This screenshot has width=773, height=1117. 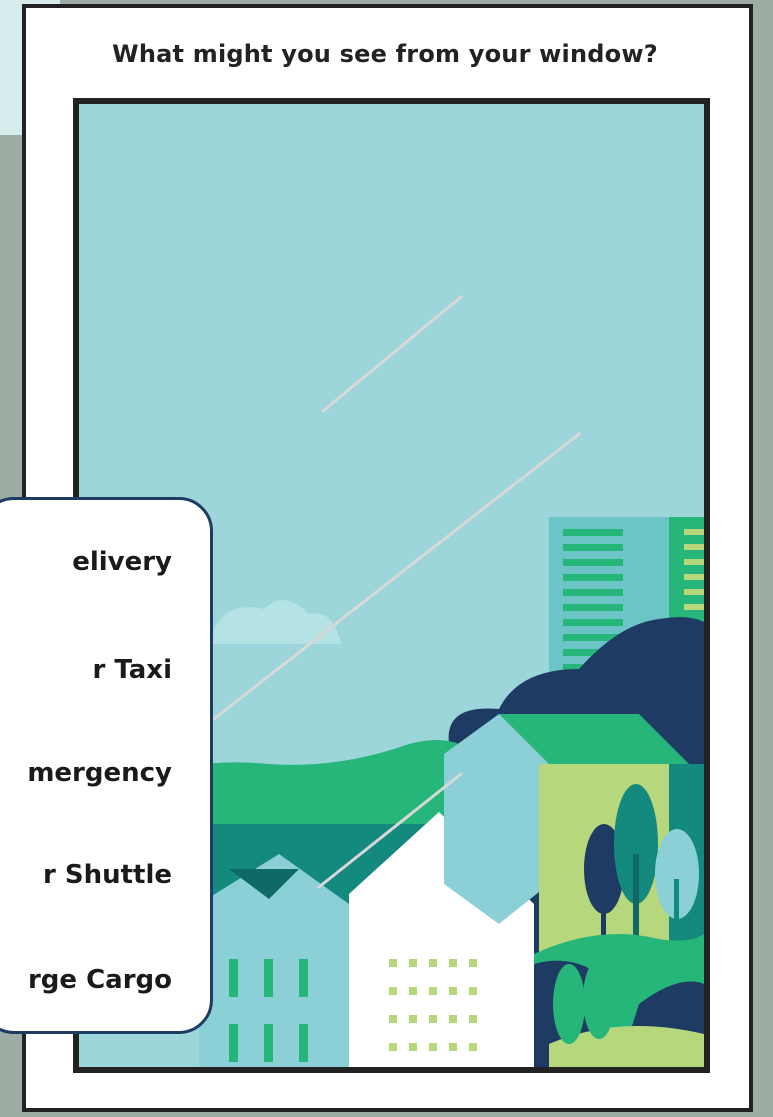 I want to click on option-label: rge Cargo, so click(x=99, y=980).